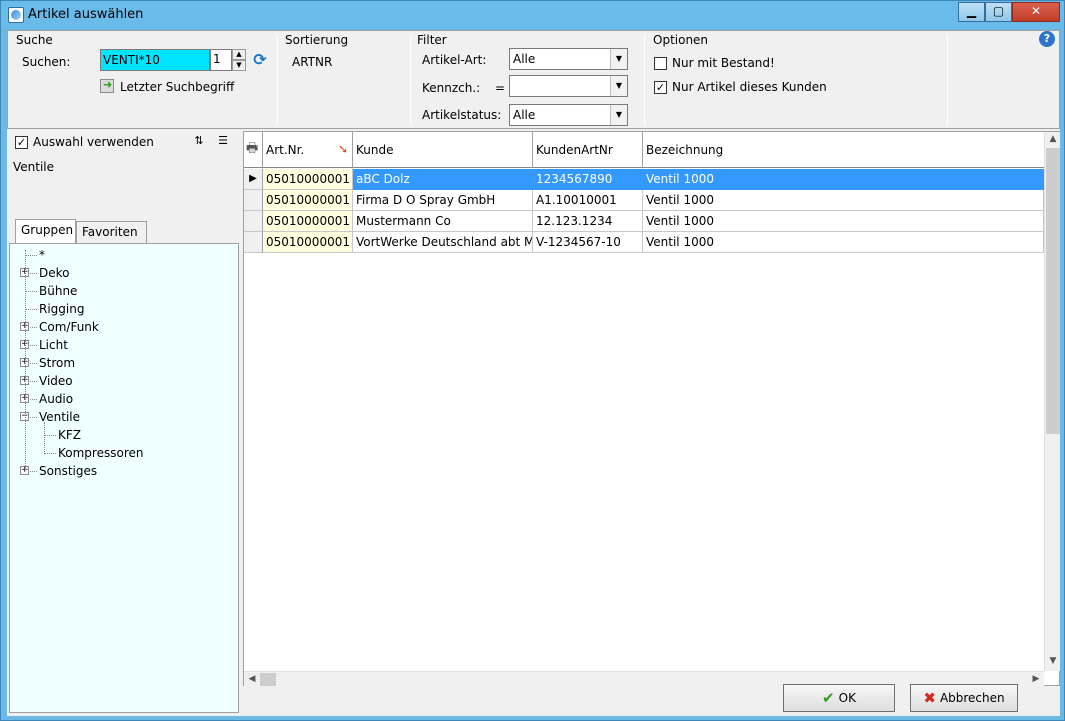 This screenshot has height=721, width=1065. Describe the element at coordinates (454, 60) in the screenshot. I see `article-type-label: Artikel-Art:` at that location.